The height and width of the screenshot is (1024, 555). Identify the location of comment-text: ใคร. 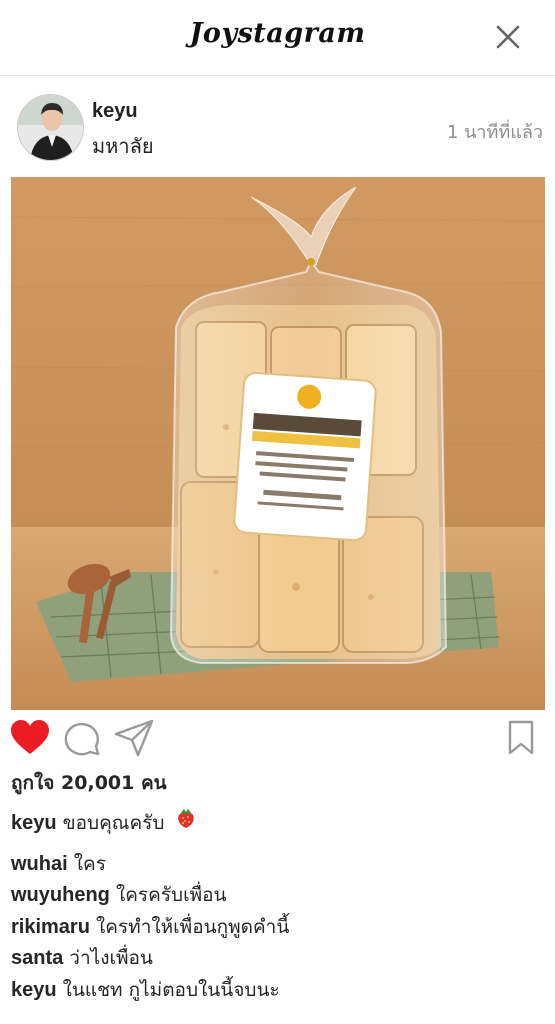
(89, 863).